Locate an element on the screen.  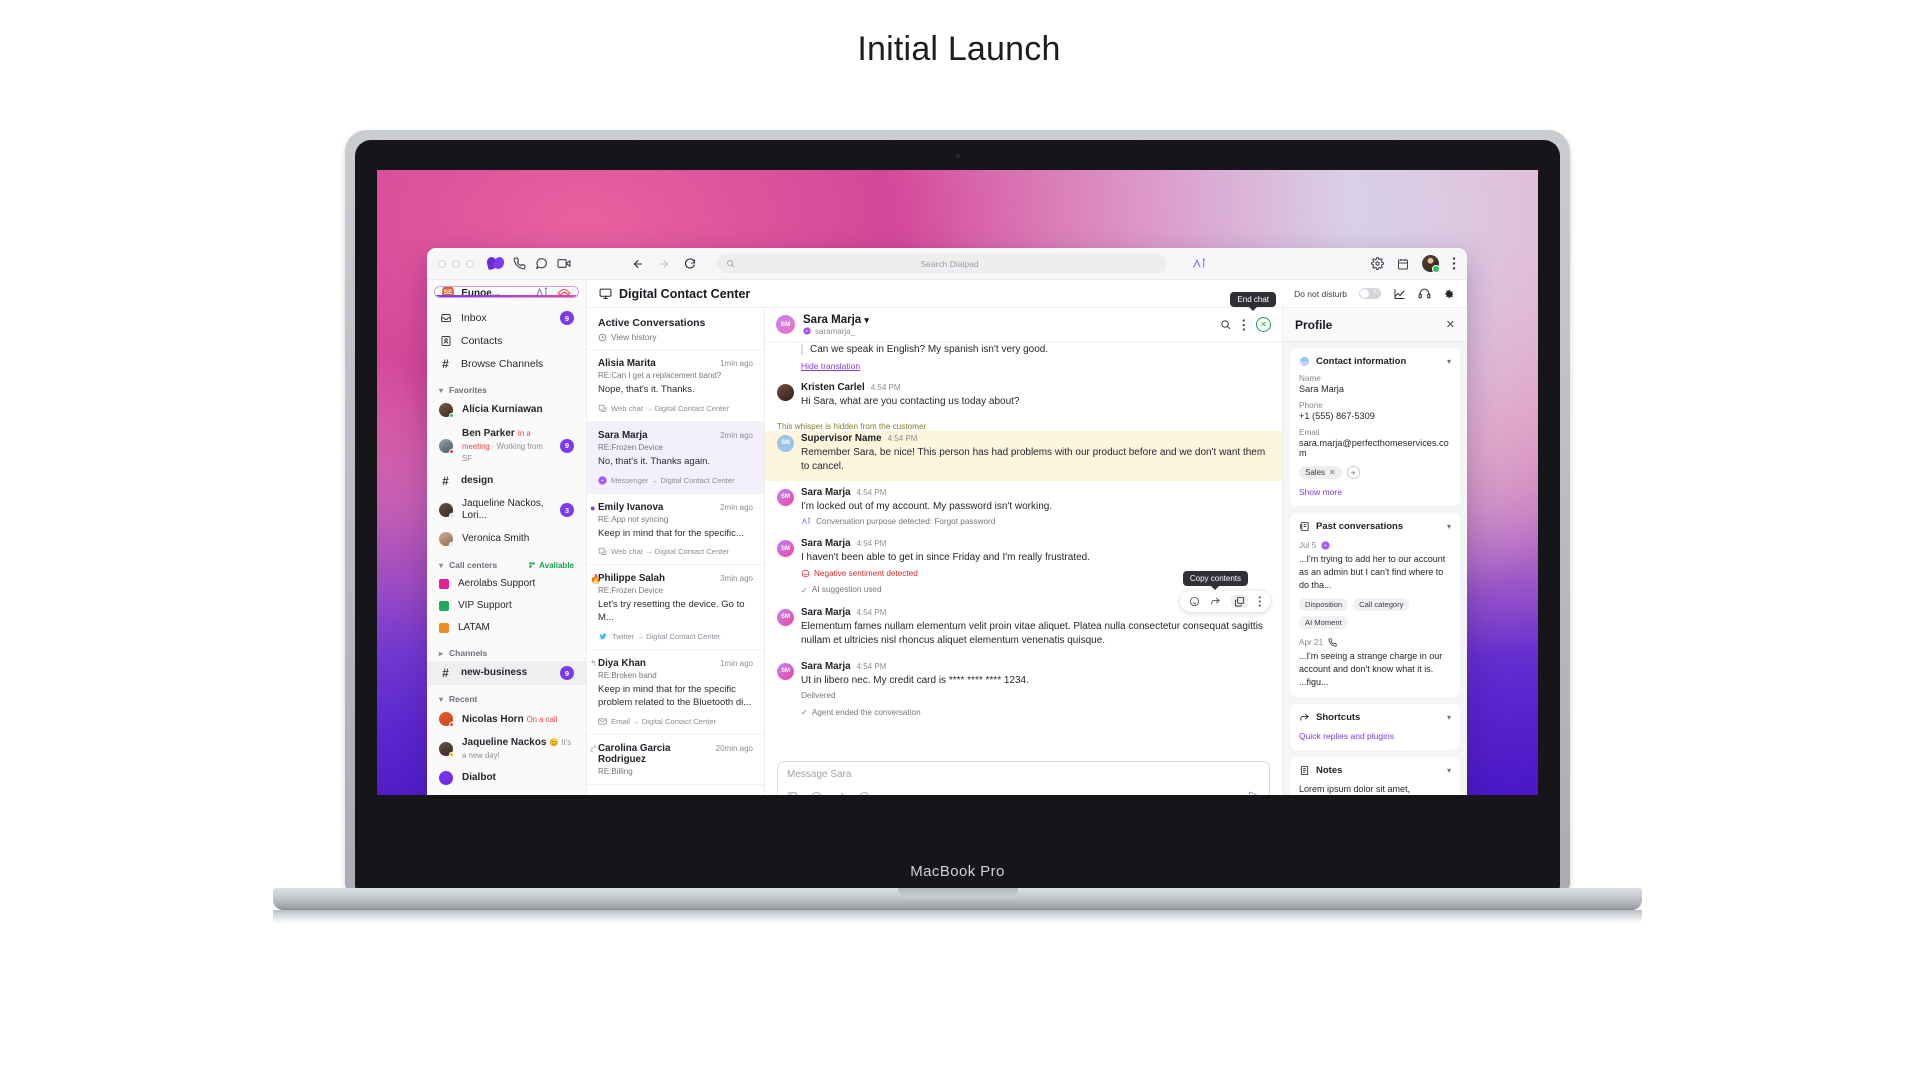
sidebar-item-latam: LATAM is located at coordinates (506, 628).